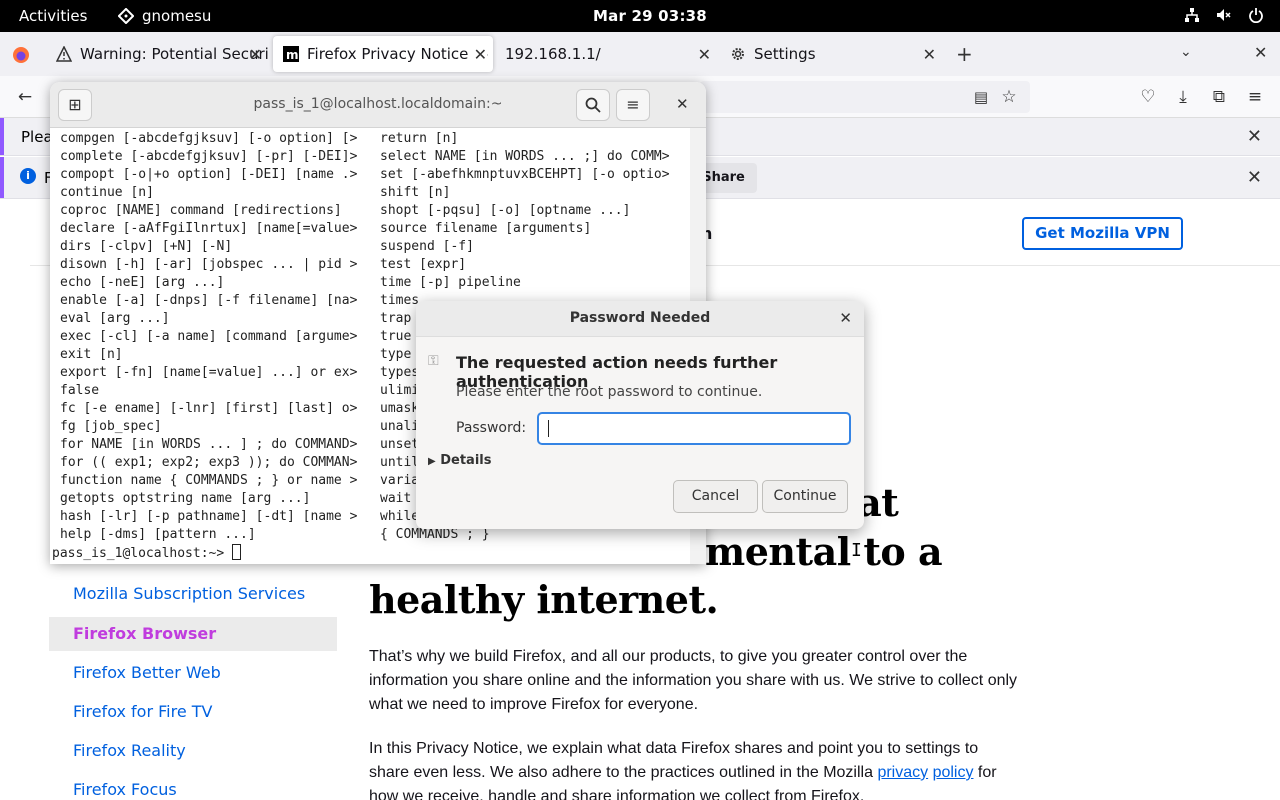 The height and width of the screenshot is (800, 1280). Describe the element at coordinates (953, 772) in the screenshot. I see `privacy-policy-link: policy` at that location.